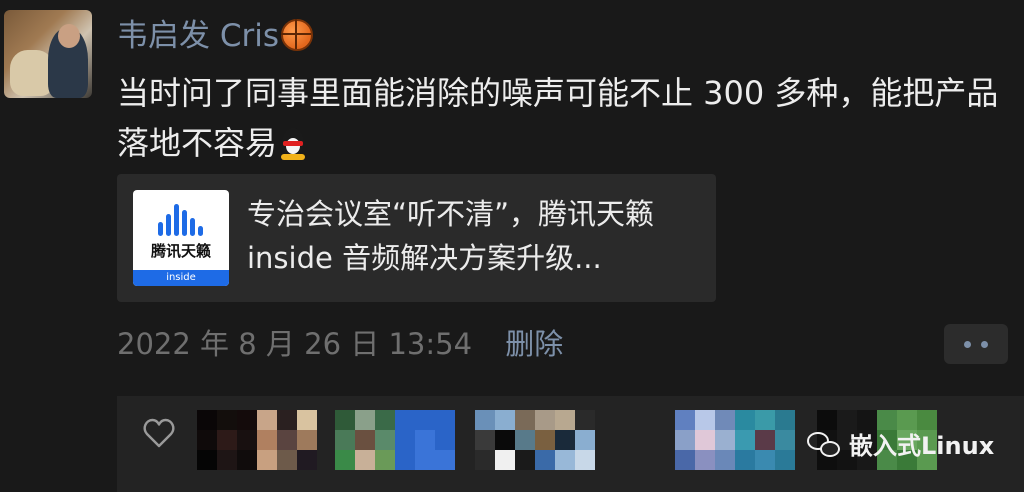 The width and height of the screenshot is (1024, 492). What do you see at coordinates (295, 344) in the screenshot?
I see `post-timestamp: 2022 年 8 月 26 日 13:54` at bounding box center [295, 344].